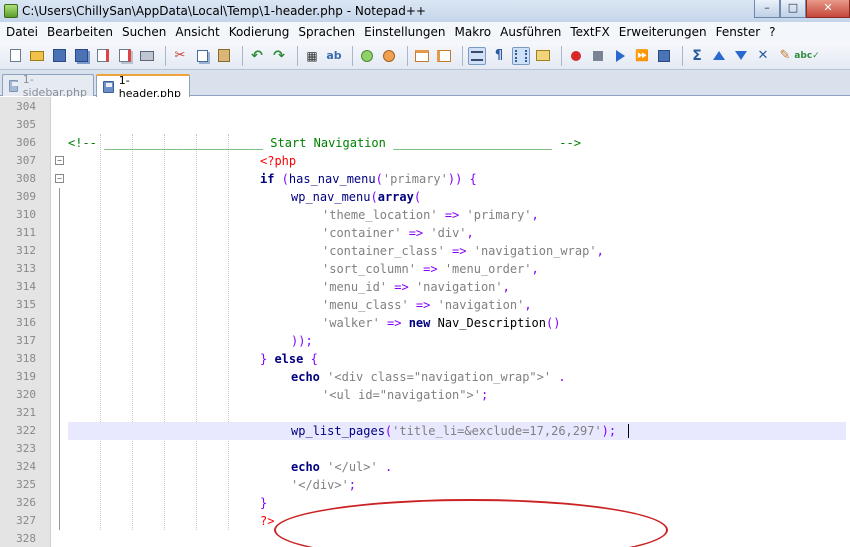  I want to click on save-macro-icon, so click(664, 56).